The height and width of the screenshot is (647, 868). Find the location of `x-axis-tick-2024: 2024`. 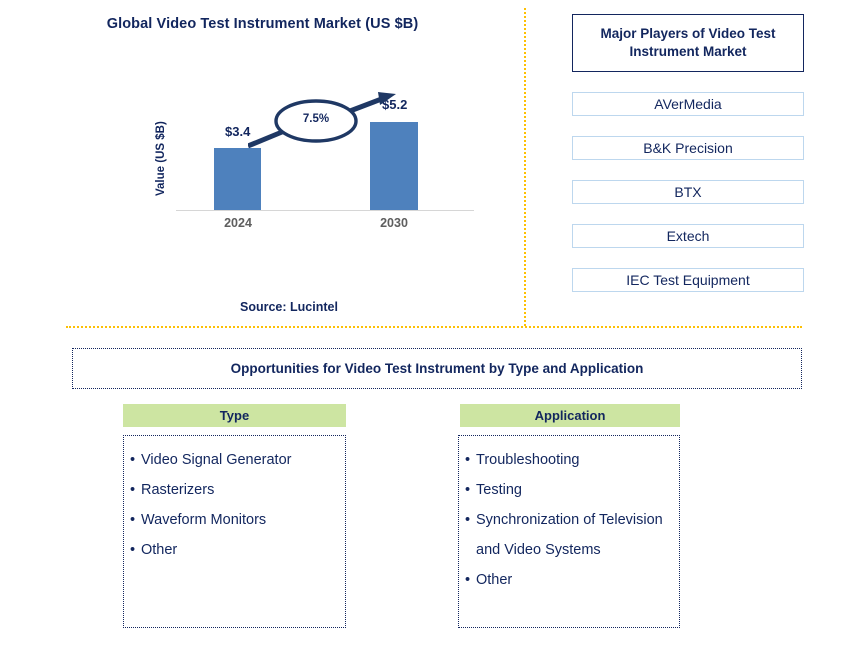

x-axis-tick-2024: 2024 is located at coordinates (238, 223).